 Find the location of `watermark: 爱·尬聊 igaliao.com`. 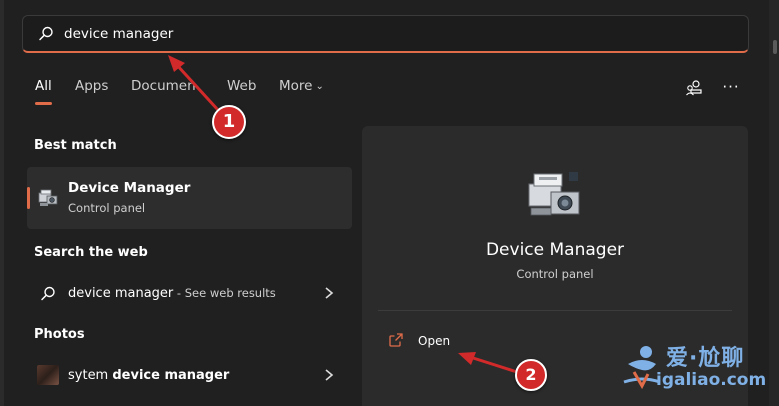

watermark: 爱·尬聊 igaliao.com is located at coordinates (696, 369).